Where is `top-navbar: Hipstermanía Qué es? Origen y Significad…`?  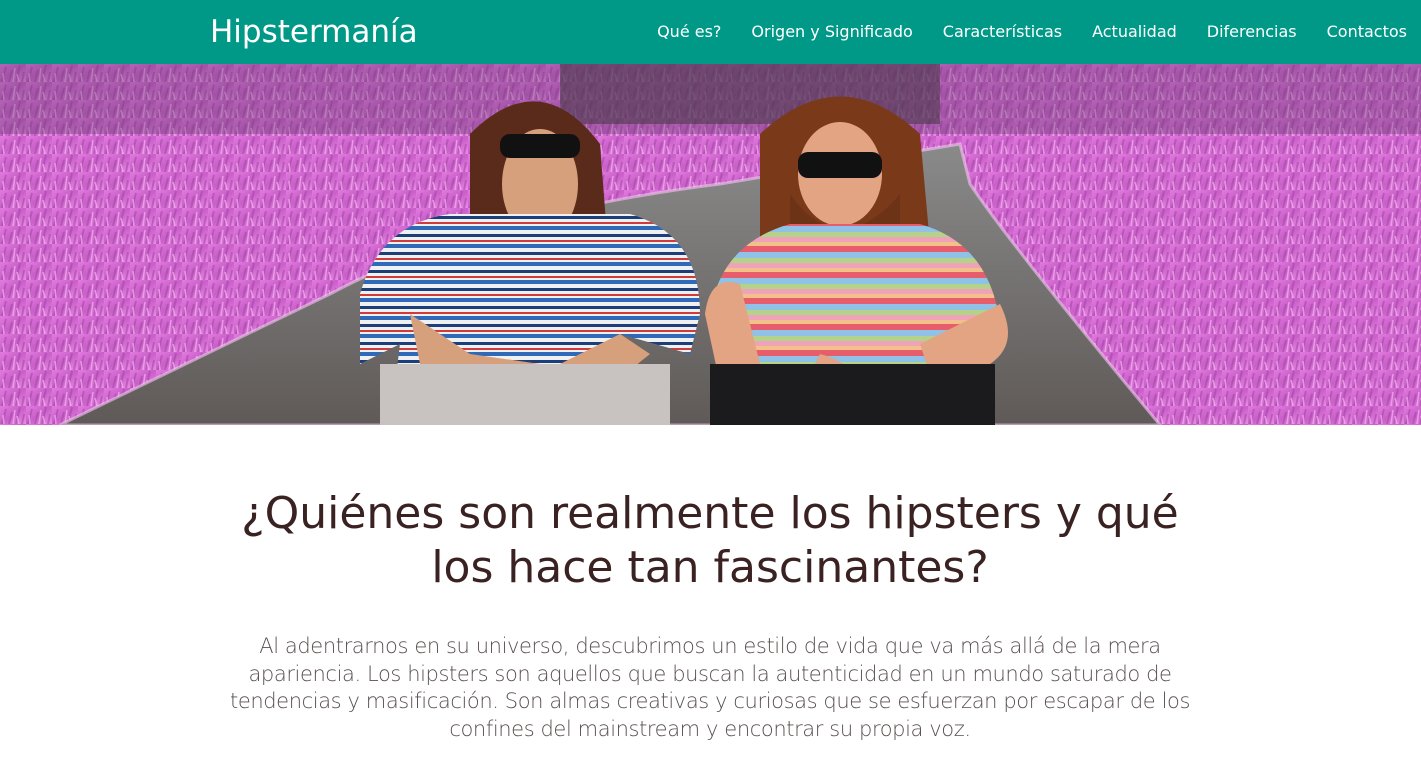 top-navbar: Hipstermanía Qué es? Origen y Significad… is located at coordinates (710, 32).